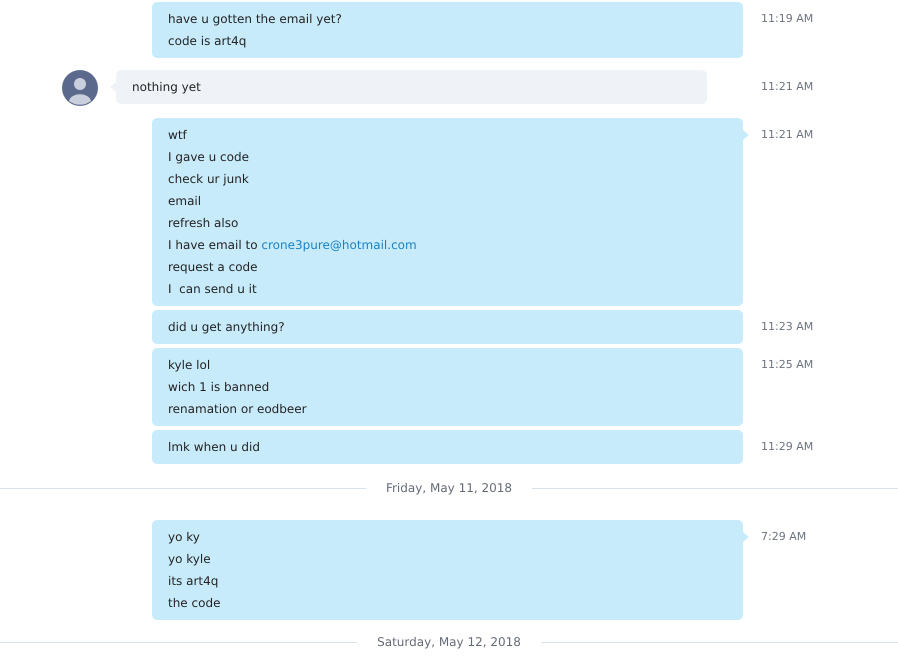 The width and height of the screenshot is (898, 671). What do you see at coordinates (177, 135) in the screenshot?
I see `message-text: wtf` at bounding box center [177, 135].